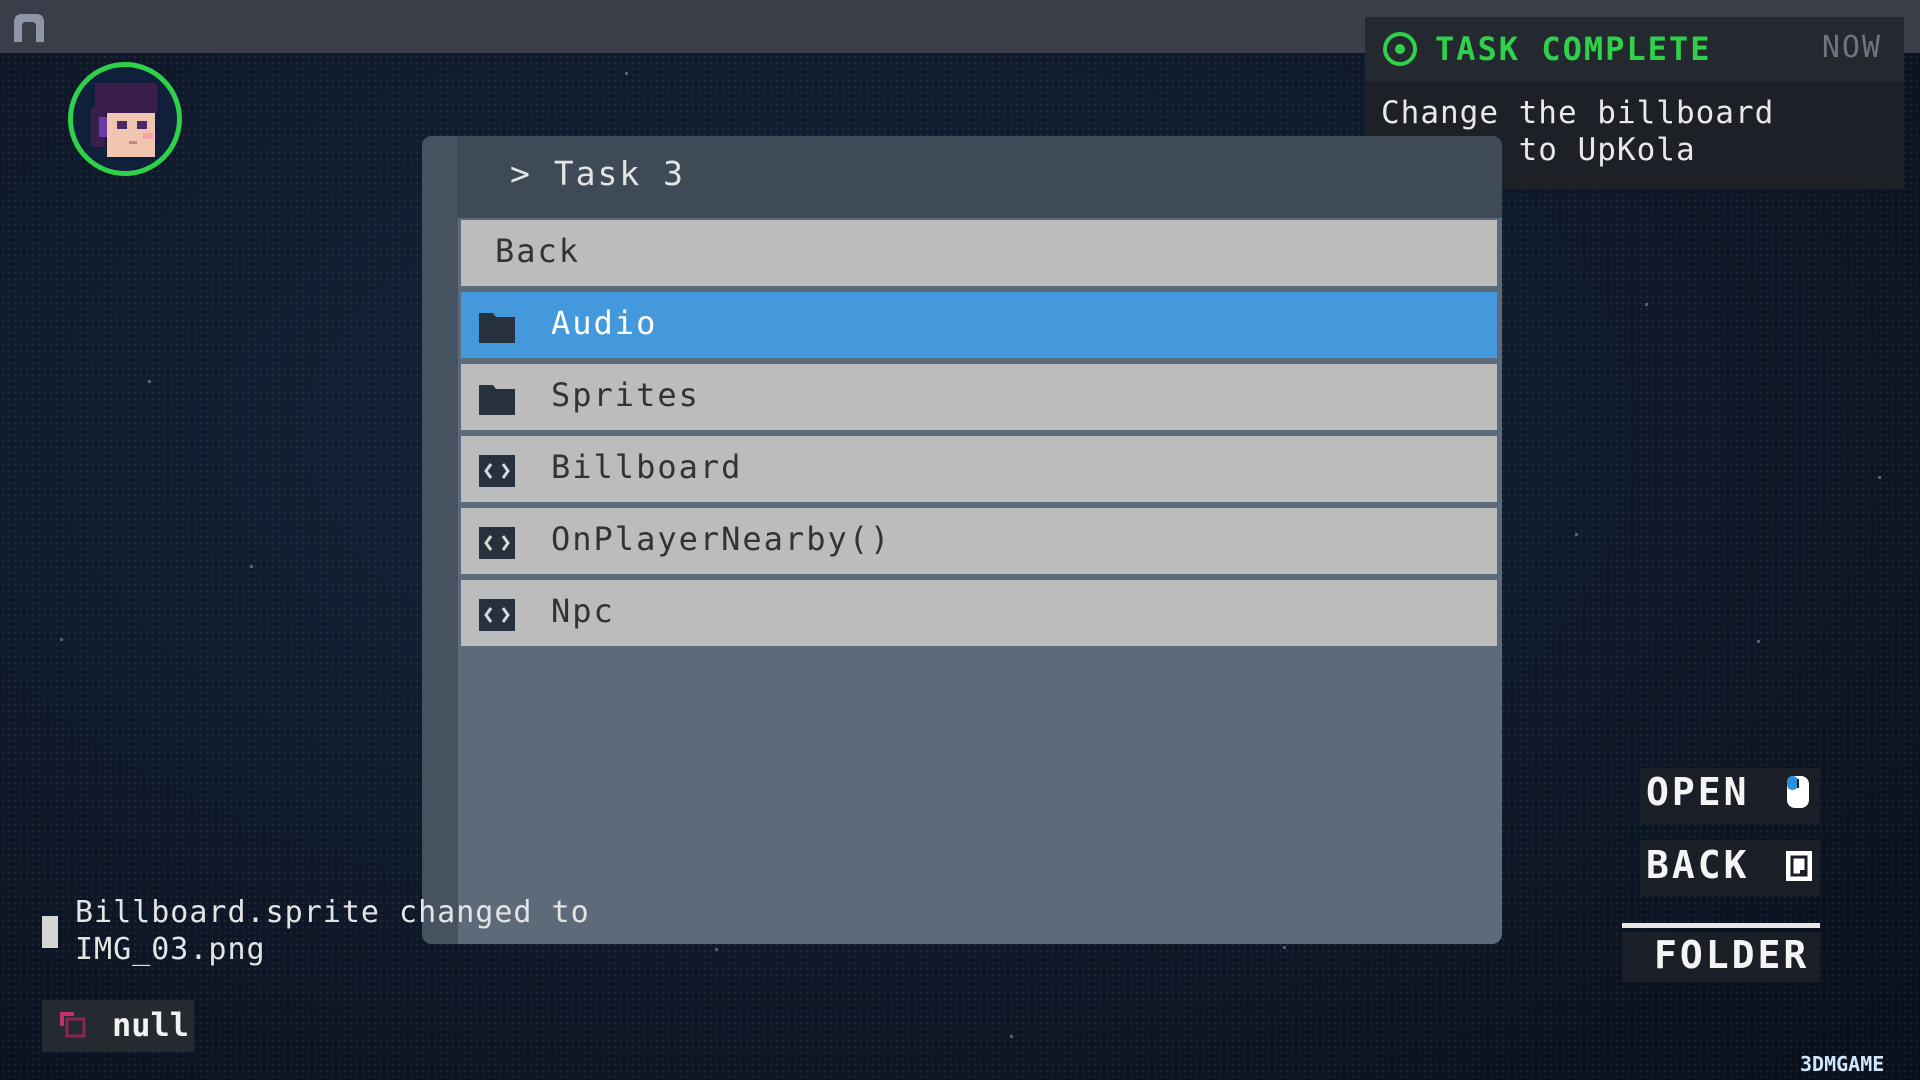 This screenshot has height=1080, width=1920. Describe the element at coordinates (1851, 47) in the screenshot. I see `notification-time: NOW` at that location.